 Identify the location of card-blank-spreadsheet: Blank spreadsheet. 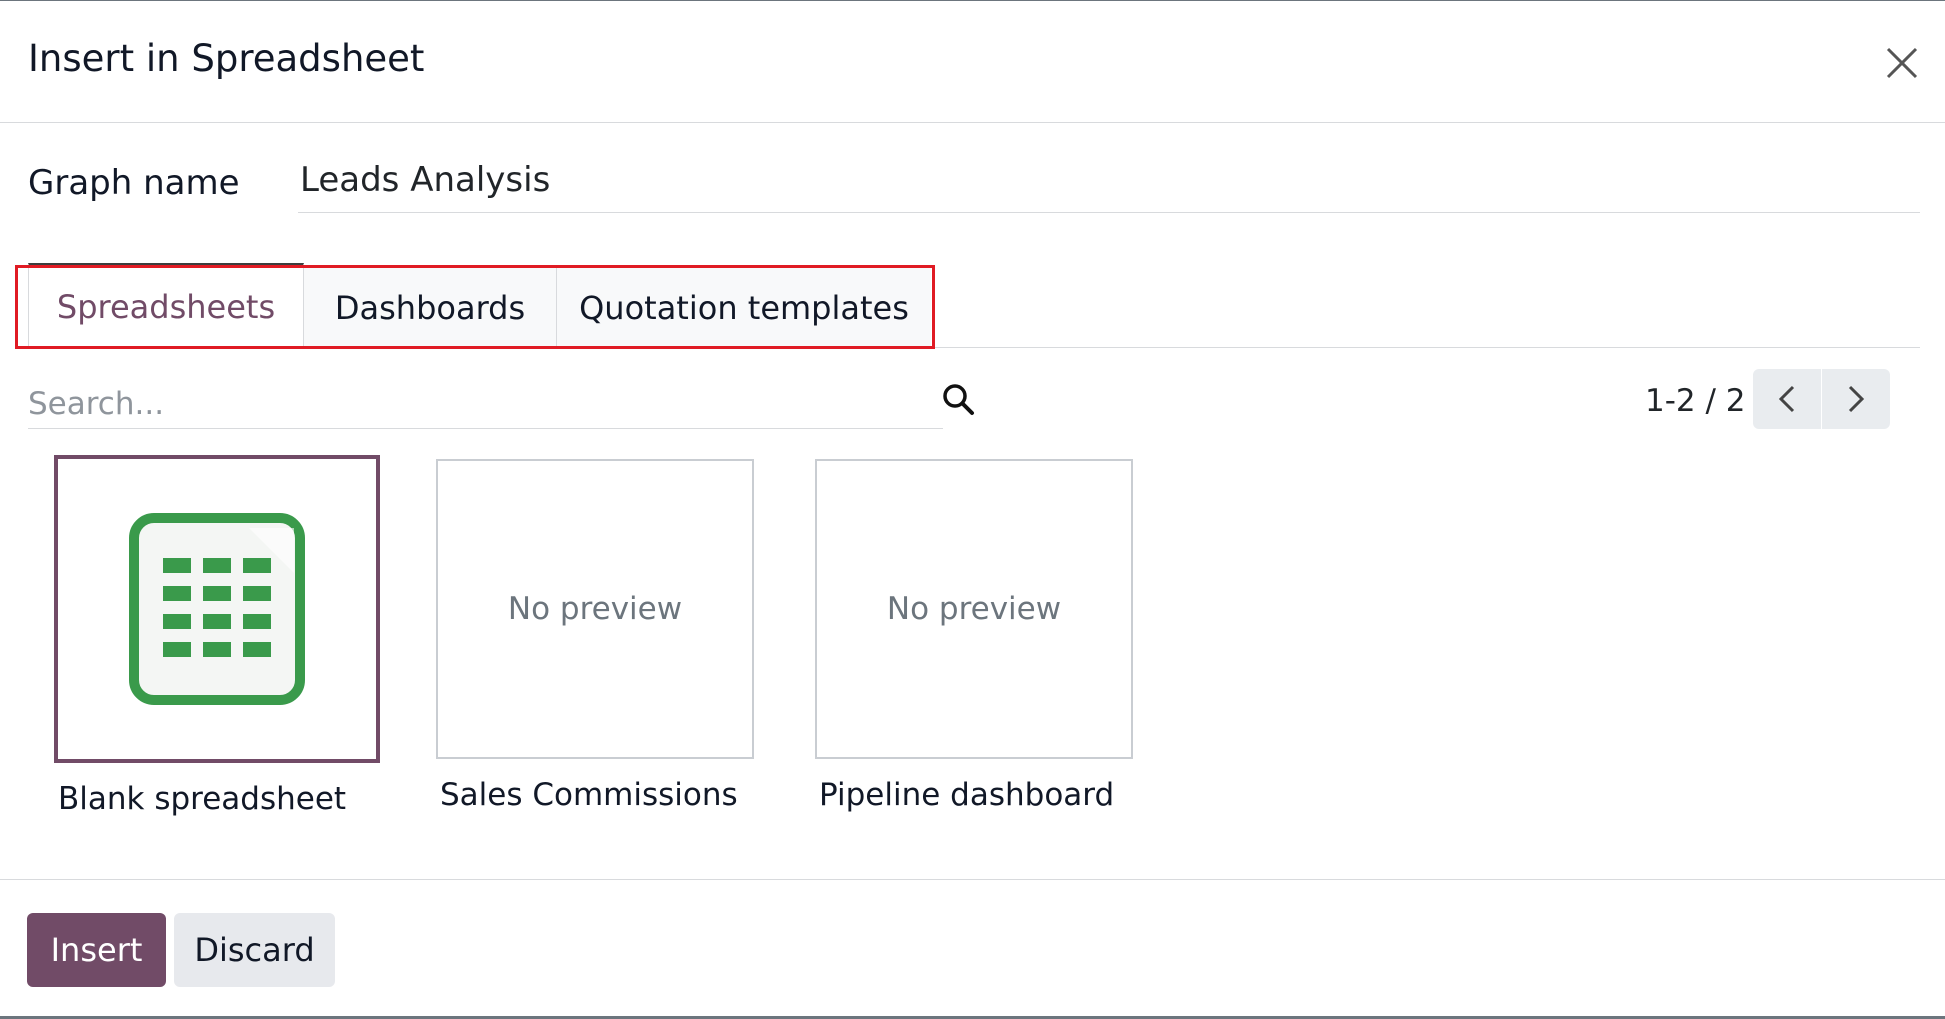
(217, 636).